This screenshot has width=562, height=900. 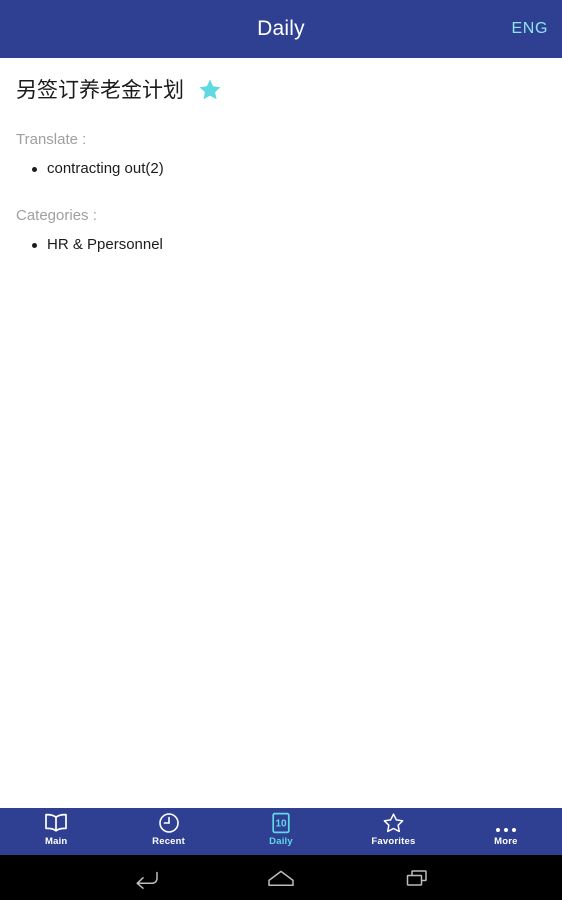 I want to click on language-toggle-button: ENG, so click(x=530, y=29).